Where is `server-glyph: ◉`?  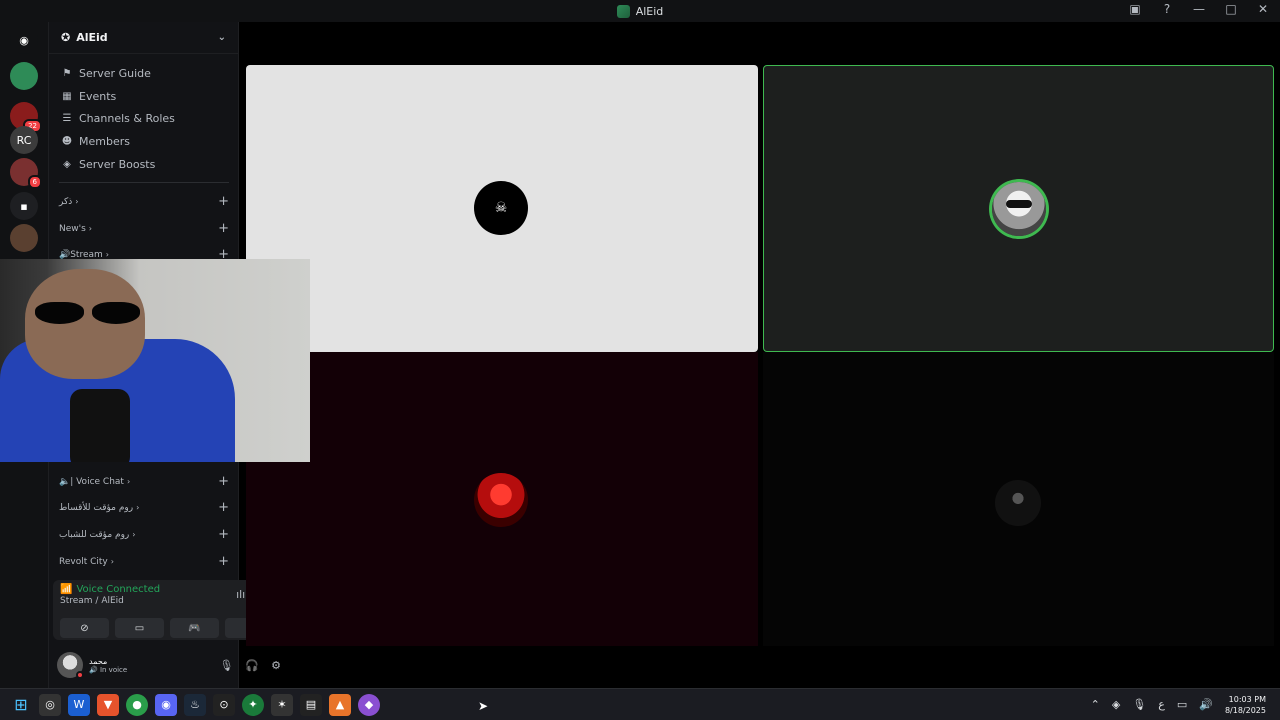 server-glyph: ◉ is located at coordinates (24, 40).